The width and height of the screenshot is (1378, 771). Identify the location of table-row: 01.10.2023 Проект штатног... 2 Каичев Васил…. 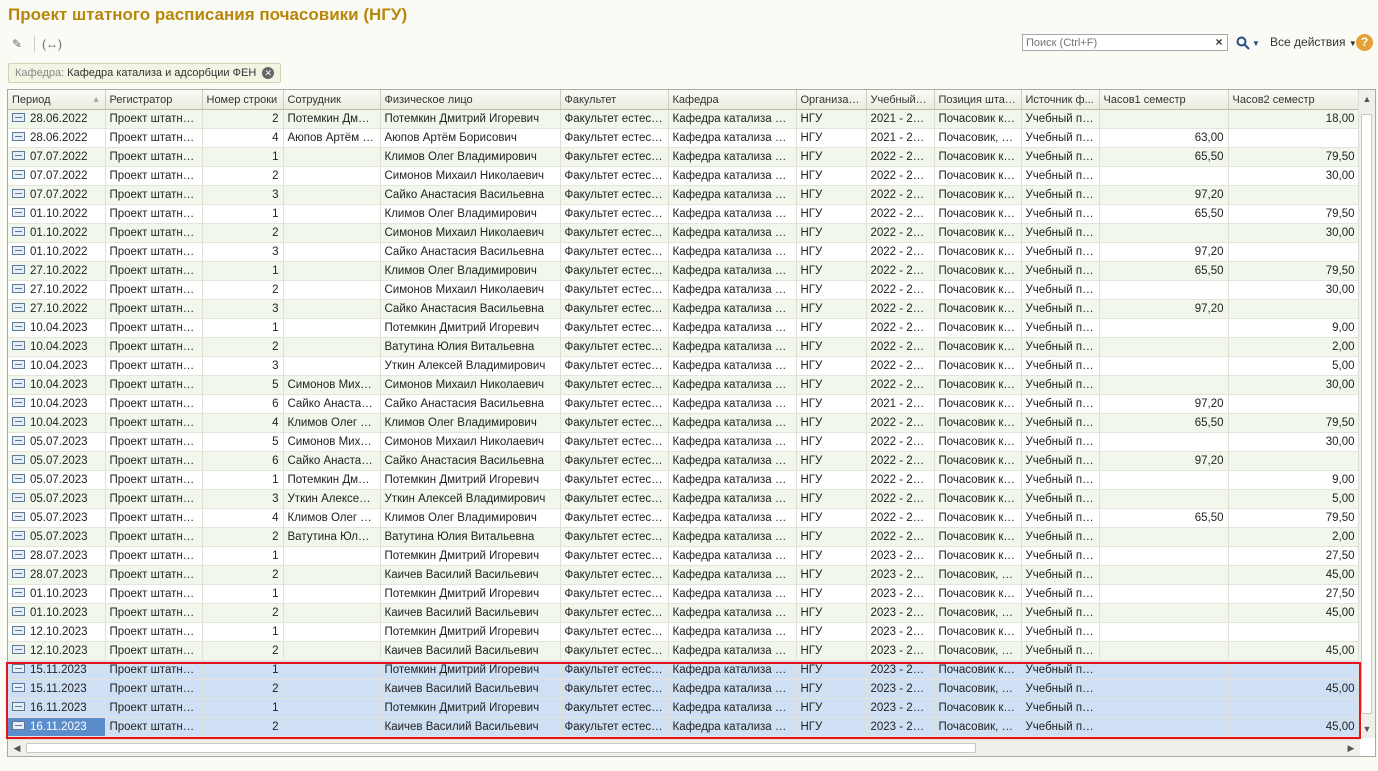
(684, 613).